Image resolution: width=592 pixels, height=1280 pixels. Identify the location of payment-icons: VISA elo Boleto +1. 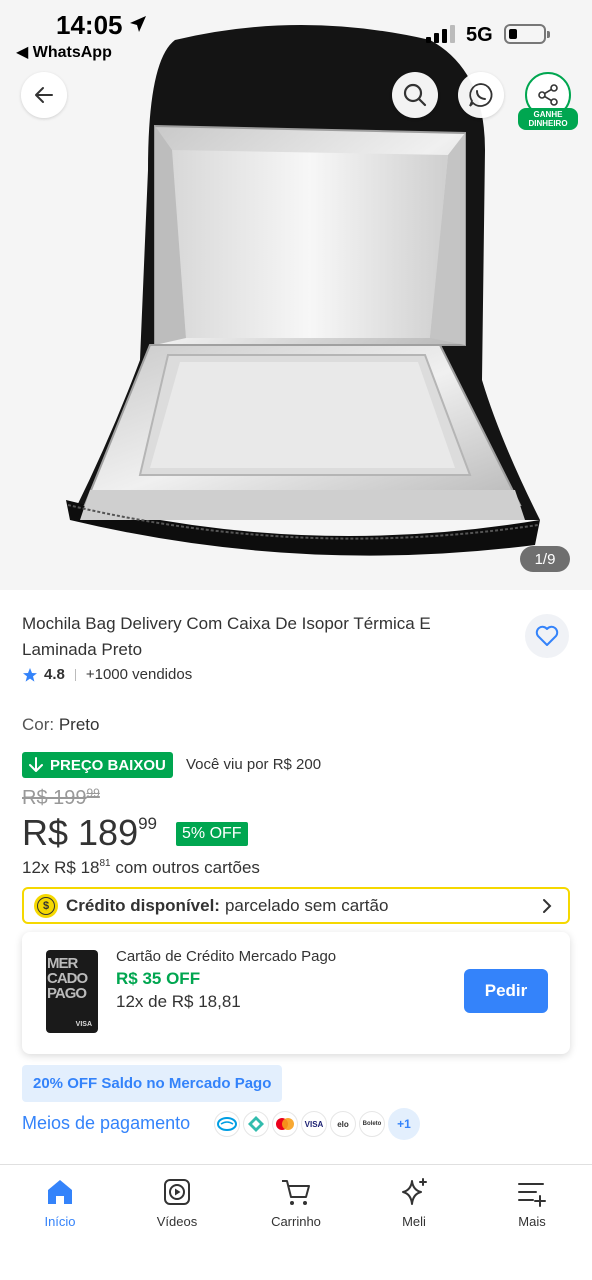
(317, 1124).